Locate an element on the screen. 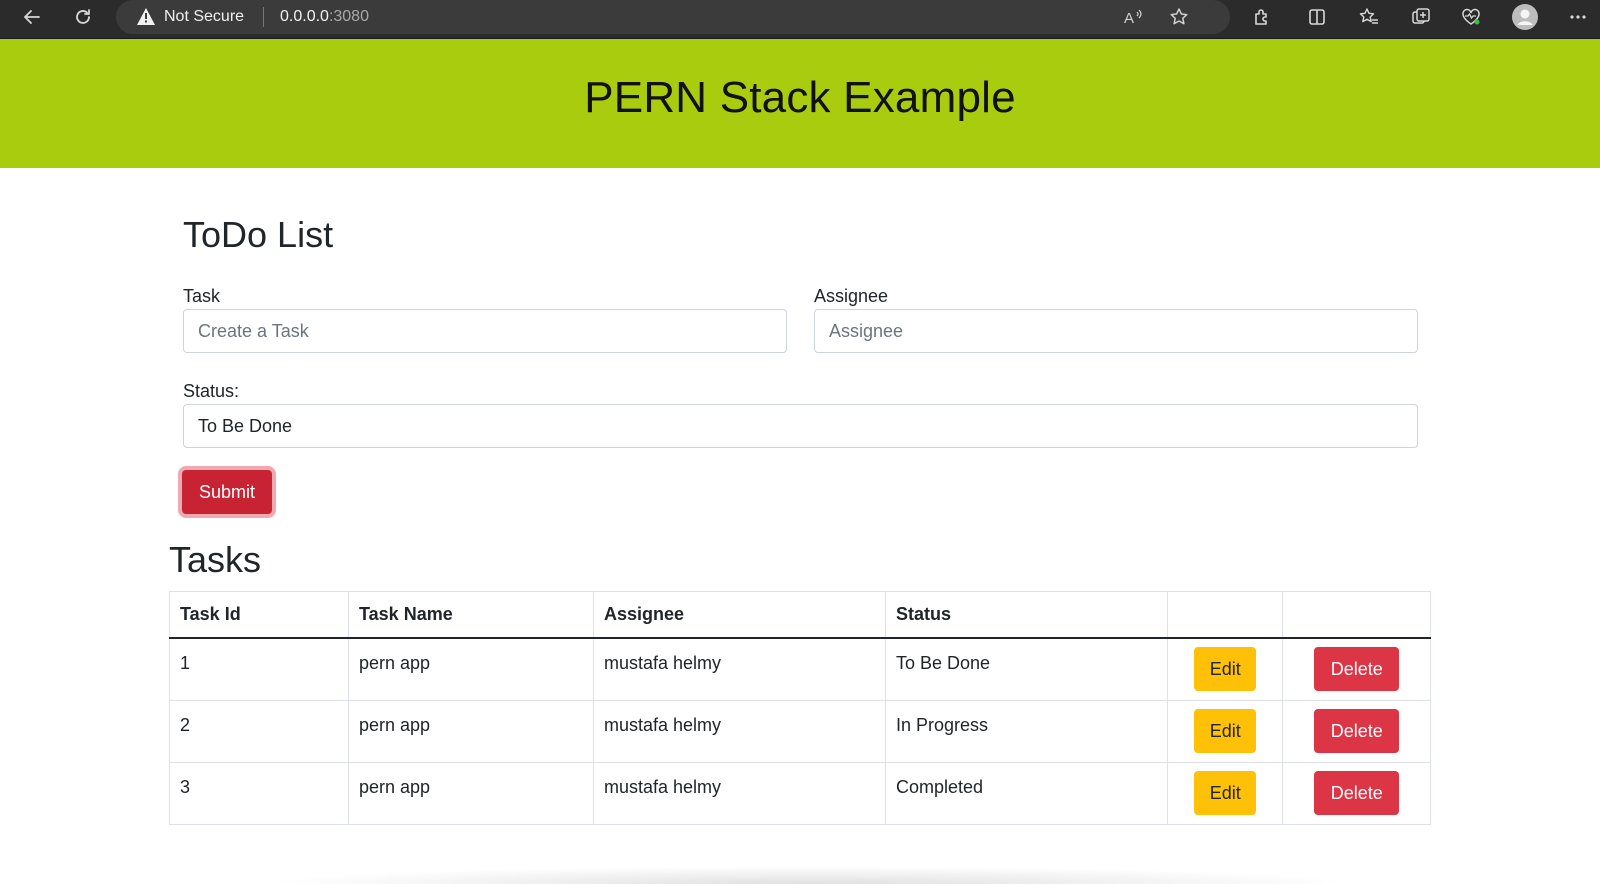 This screenshot has height=884, width=1600. health-icon is located at coordinates (1471, 17).